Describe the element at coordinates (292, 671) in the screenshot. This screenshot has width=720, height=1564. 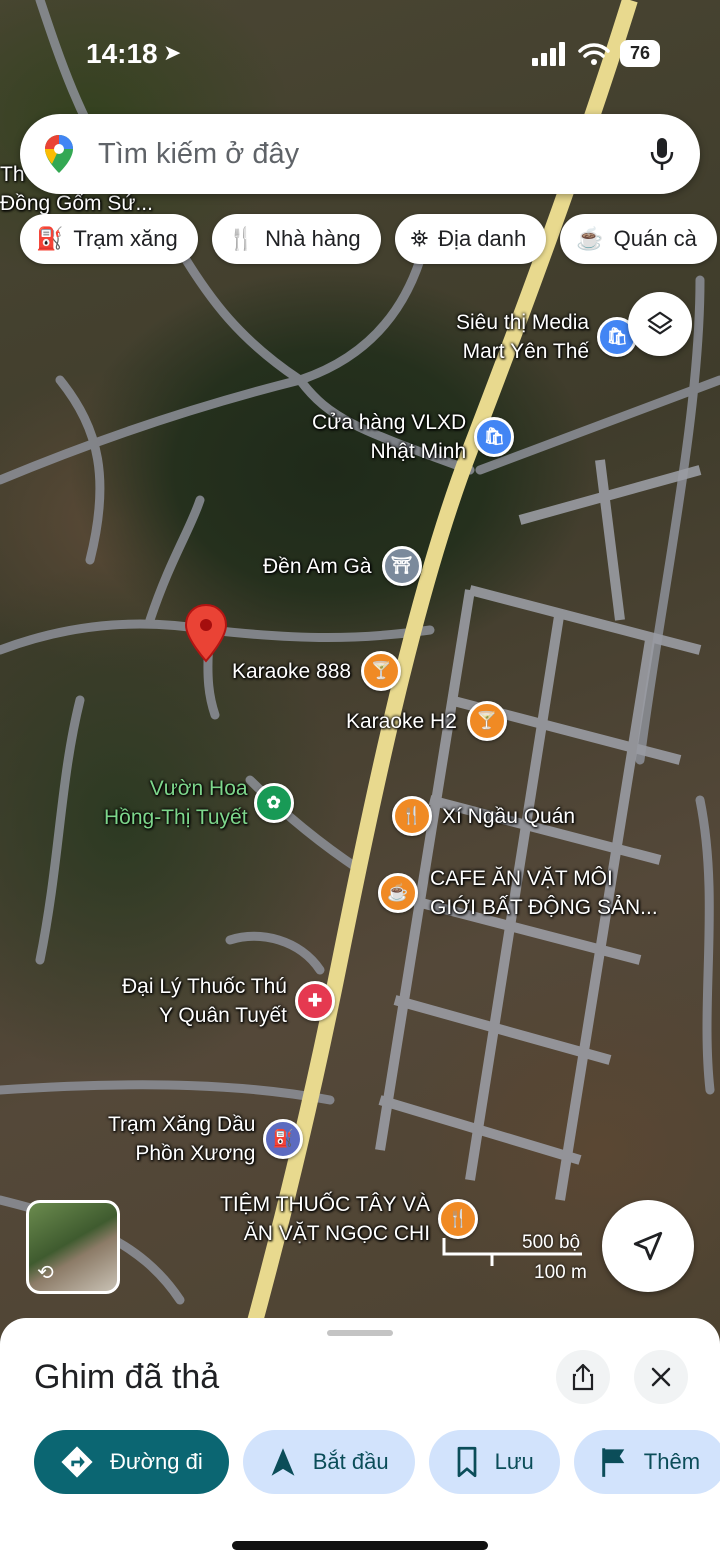
I see `poi-label: Karaoke 888` at that location.